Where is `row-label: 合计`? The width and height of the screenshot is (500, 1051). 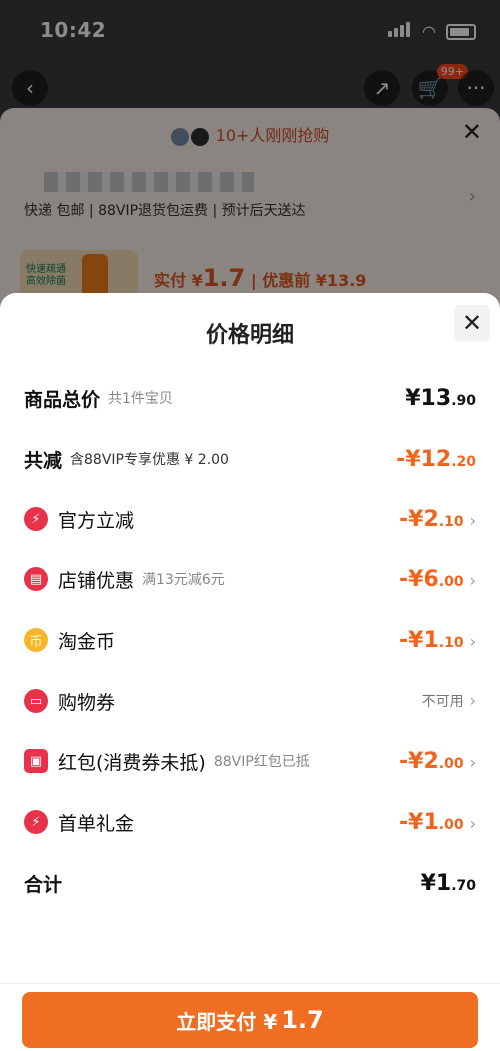 row-label: 合计 is located at coordinates (43, 884).